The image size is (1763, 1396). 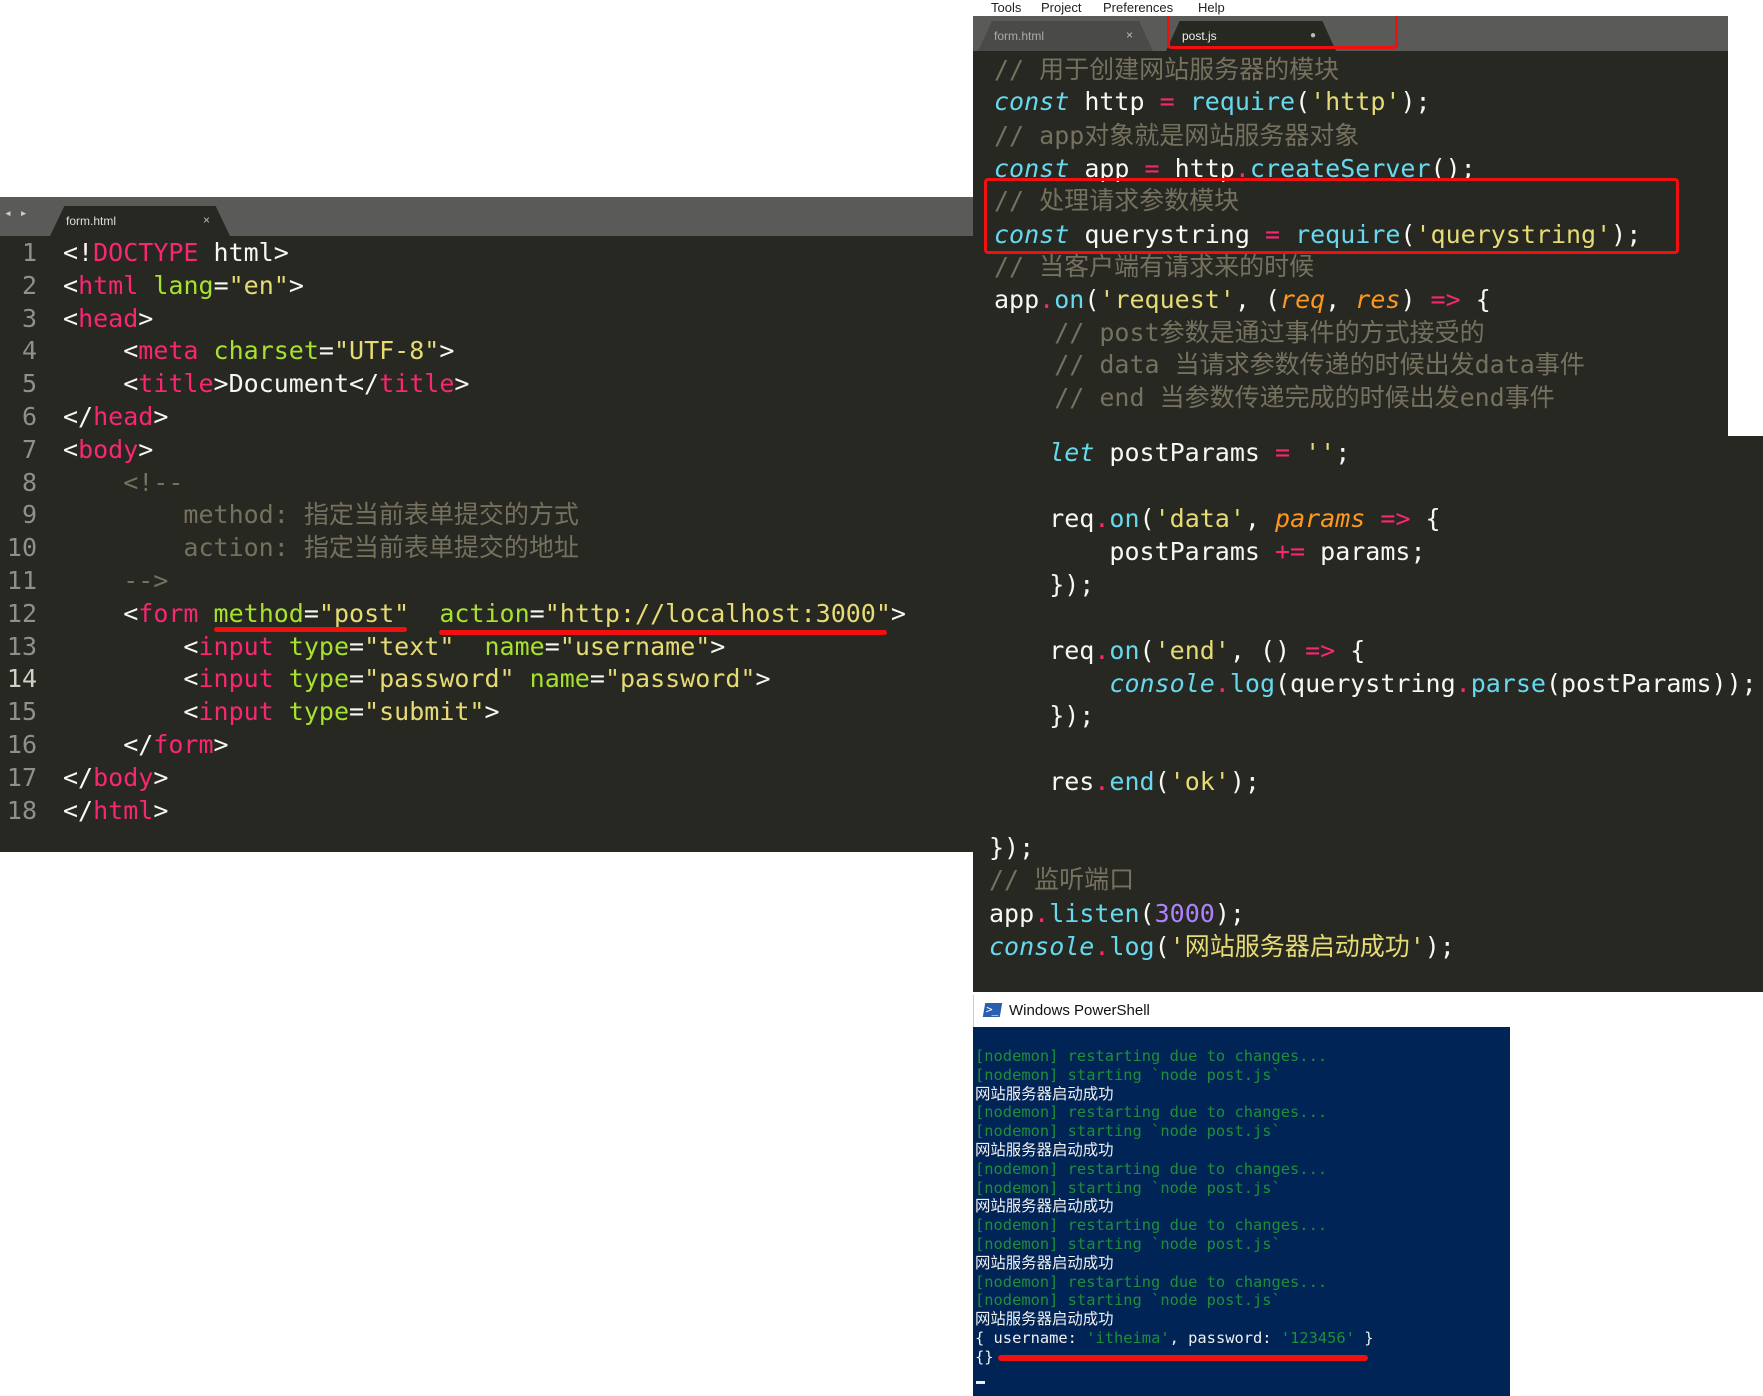 I want to click on code-token: ), so click(x=1415, y=299).